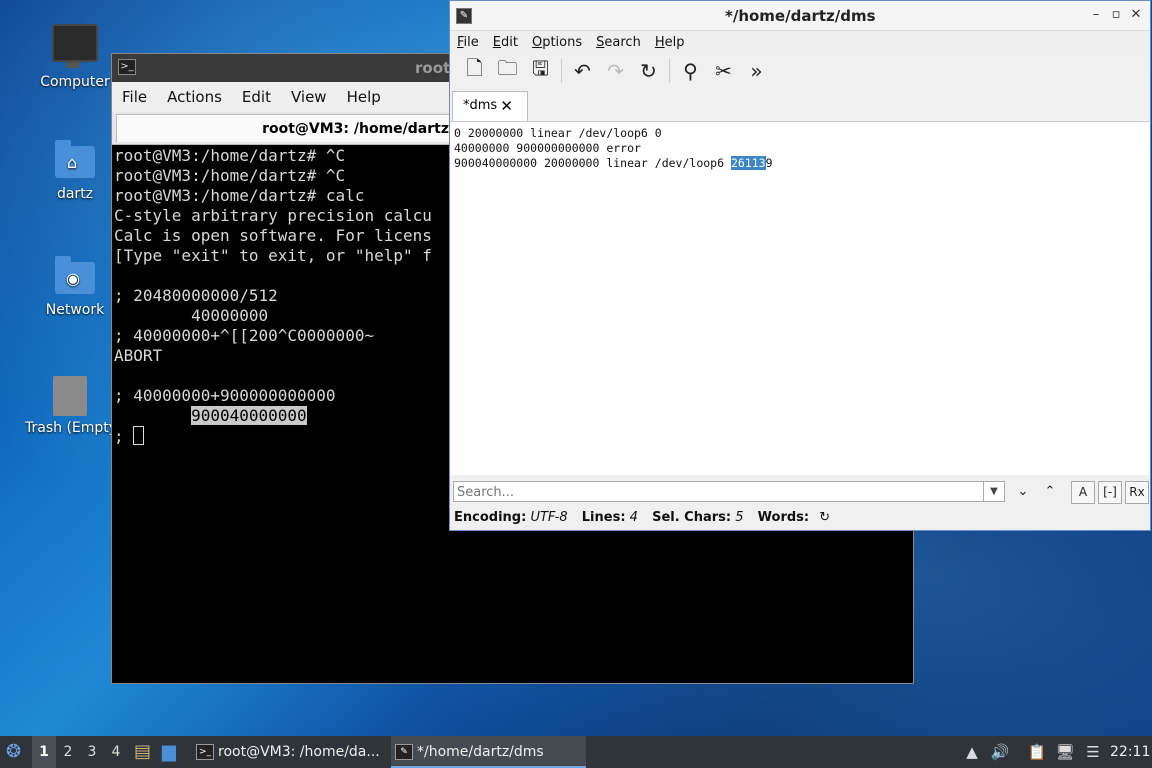 The image size is (1152, 768). What do you see at coordinates (716, 492) in the screenshot?
I see `search-input` at bounding box center [716, 492].